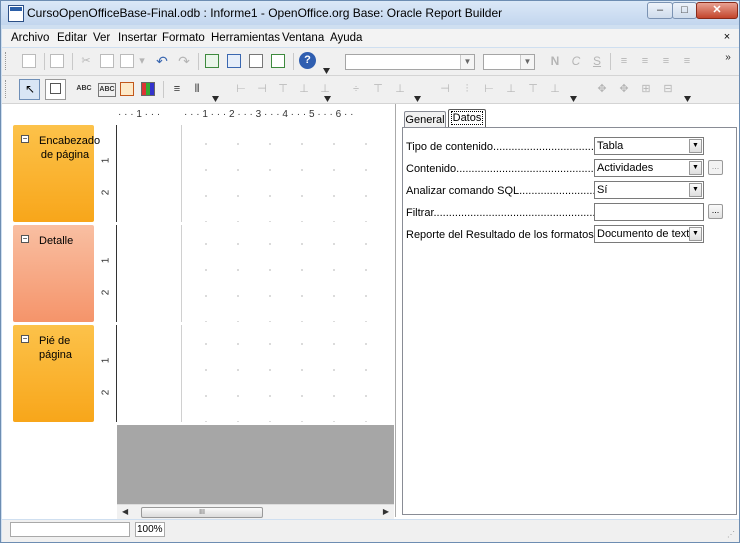 The height and width of the screenshot is (543, 740). I want to click on font-size-combo: ▼, so click(509, 62).